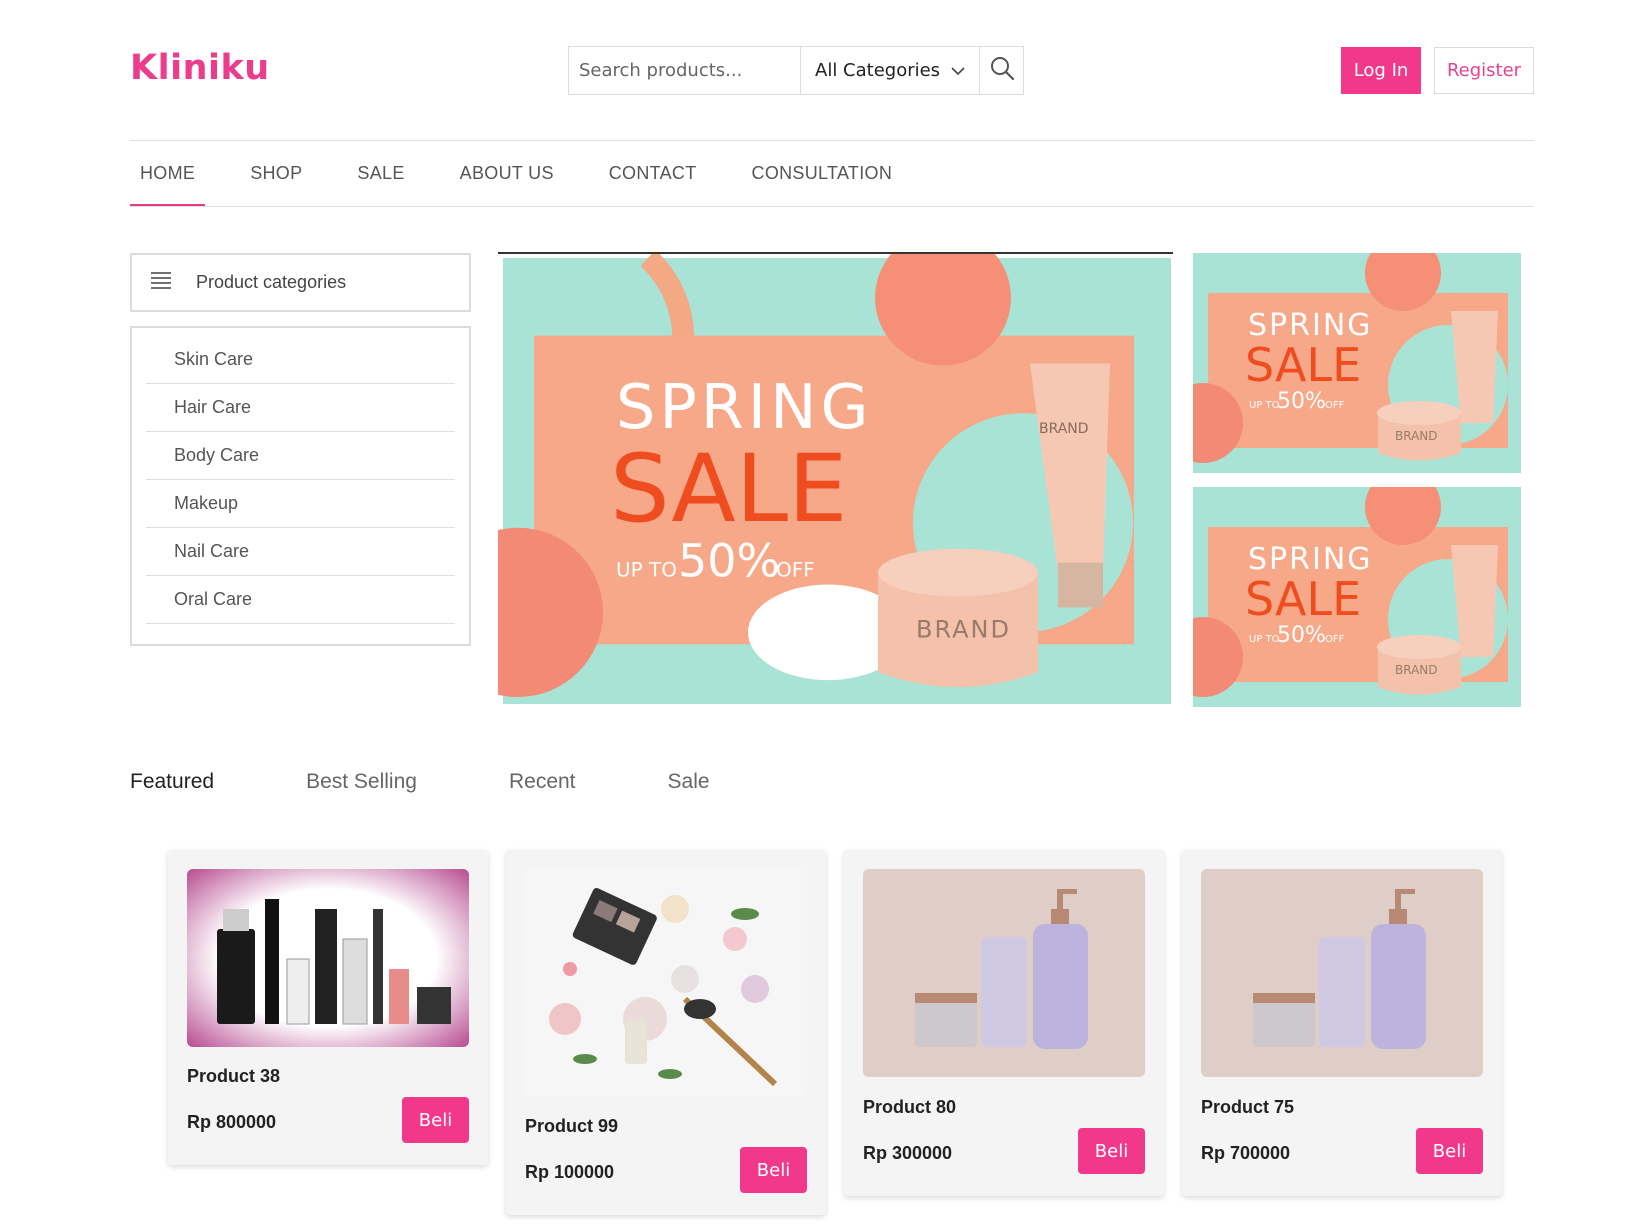  I want to click on banner-sale-text: SALE, so click(728, 489).